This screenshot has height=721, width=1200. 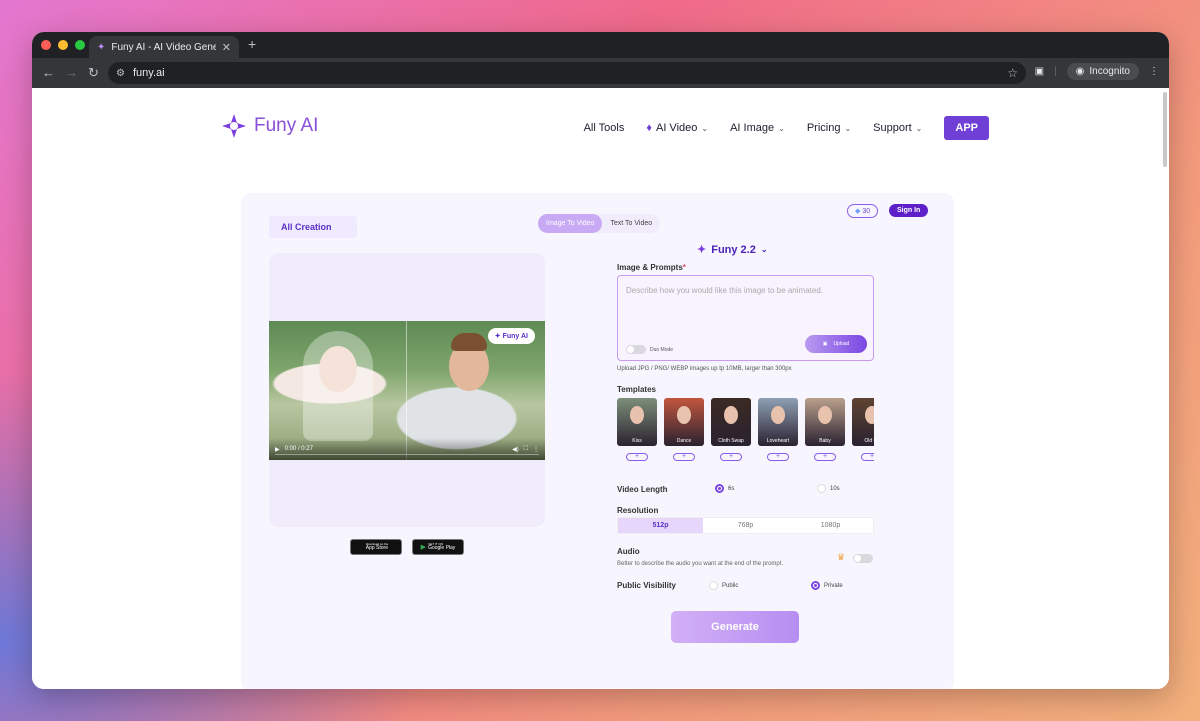 I want to click on resolution-512p: 512p, so click(x=660, y=525).